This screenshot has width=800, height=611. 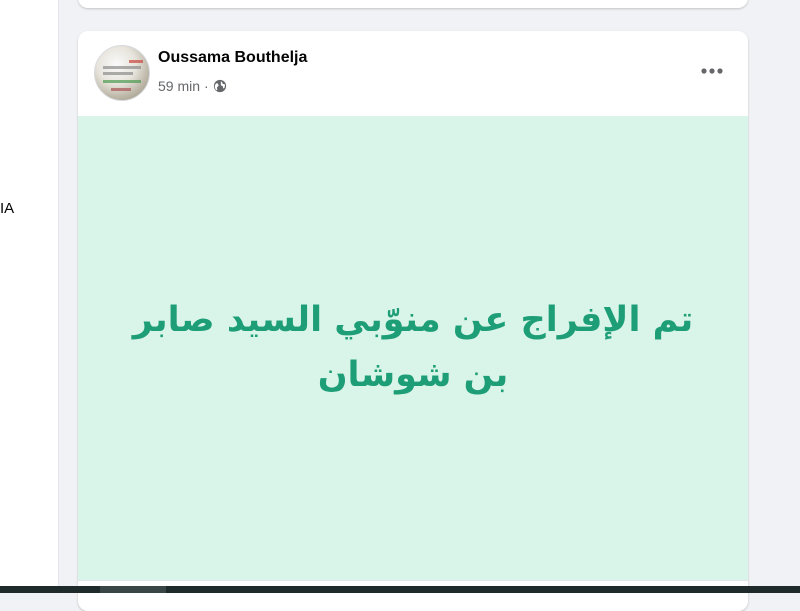 I want to click on more-options-icon, so click(x=712, y=71).